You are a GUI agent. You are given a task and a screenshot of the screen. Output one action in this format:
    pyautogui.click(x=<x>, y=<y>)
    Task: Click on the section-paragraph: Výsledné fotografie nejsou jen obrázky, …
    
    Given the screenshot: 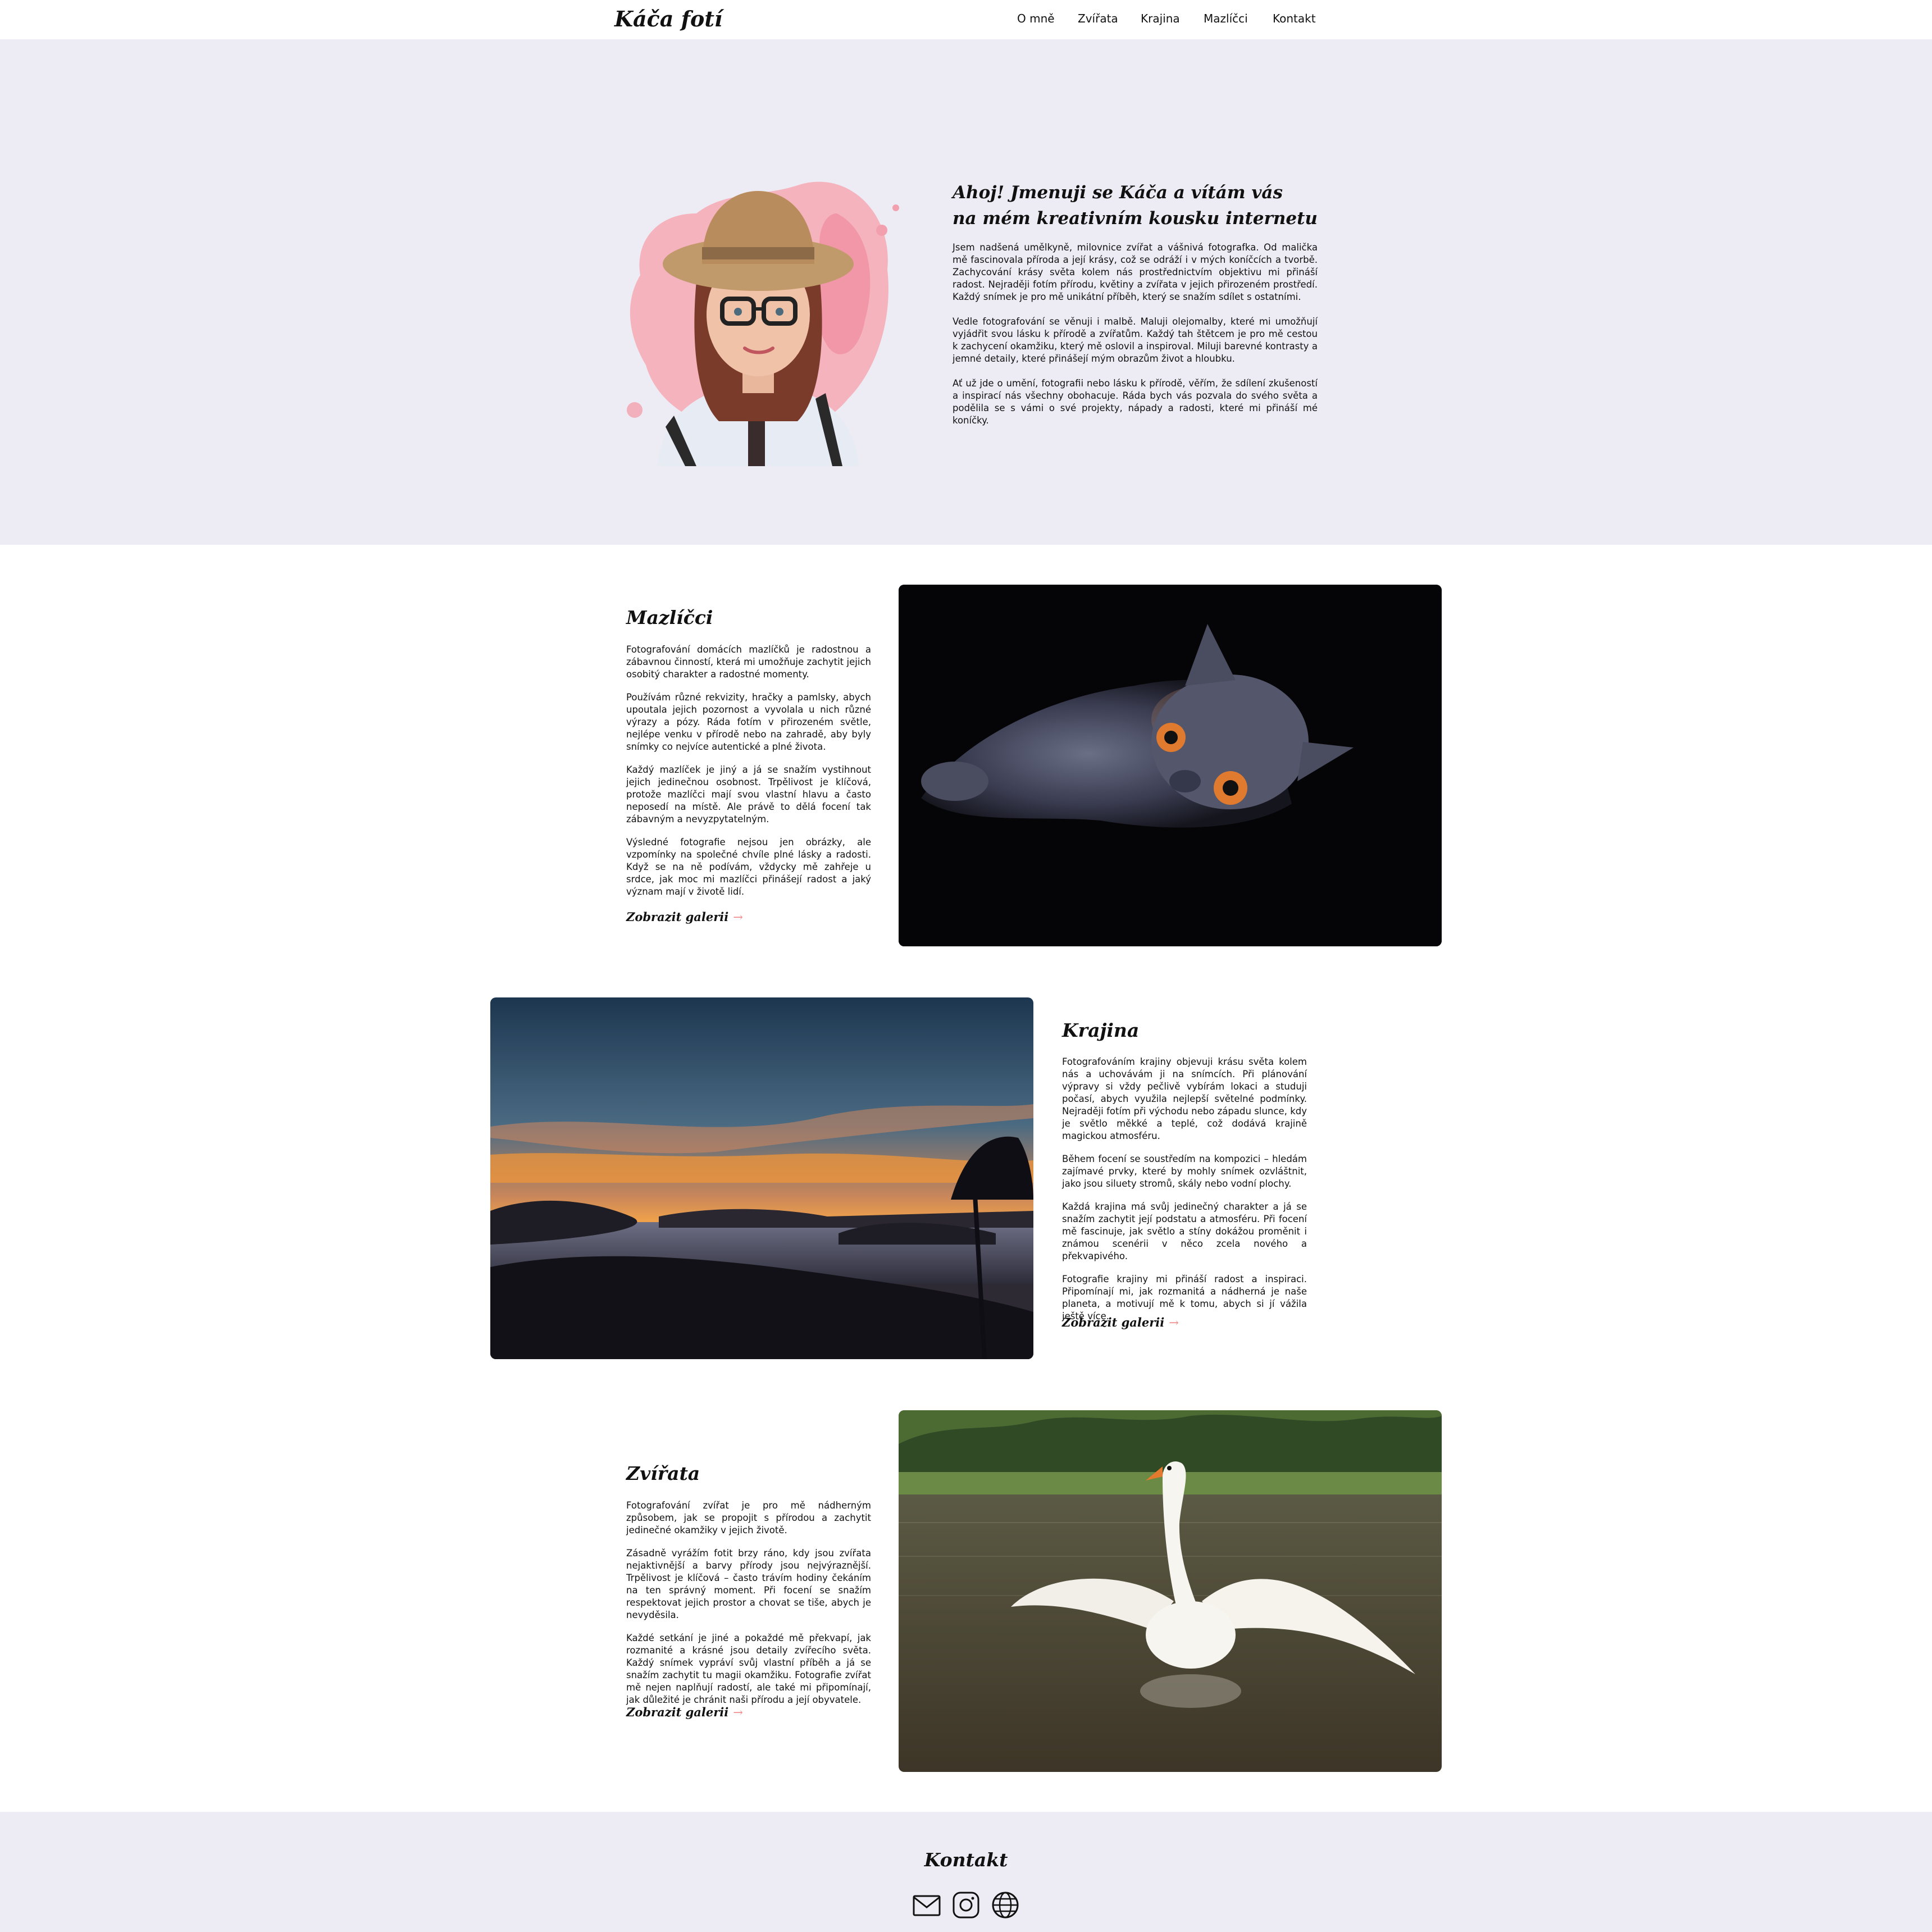 What is the action you would take?
    pyautogui.click(x=748, y=867)
    